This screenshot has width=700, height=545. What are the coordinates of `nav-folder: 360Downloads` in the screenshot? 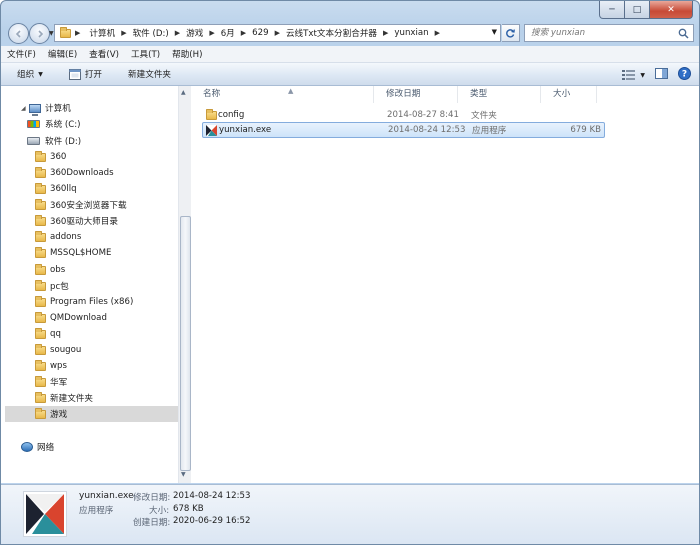 It's located at (74, 173).